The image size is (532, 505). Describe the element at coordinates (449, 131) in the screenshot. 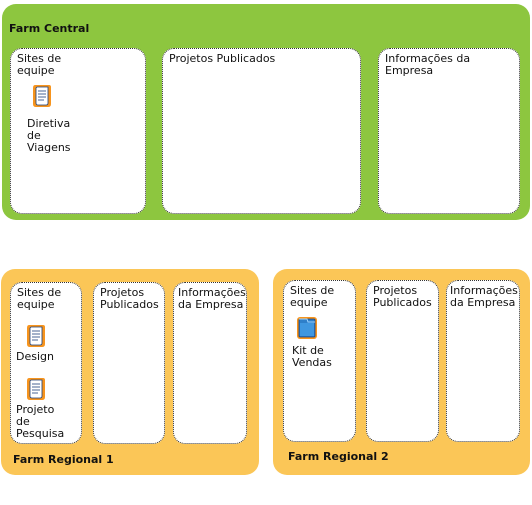

I see `central-company-info-box: Informações da Empresa` at that location.